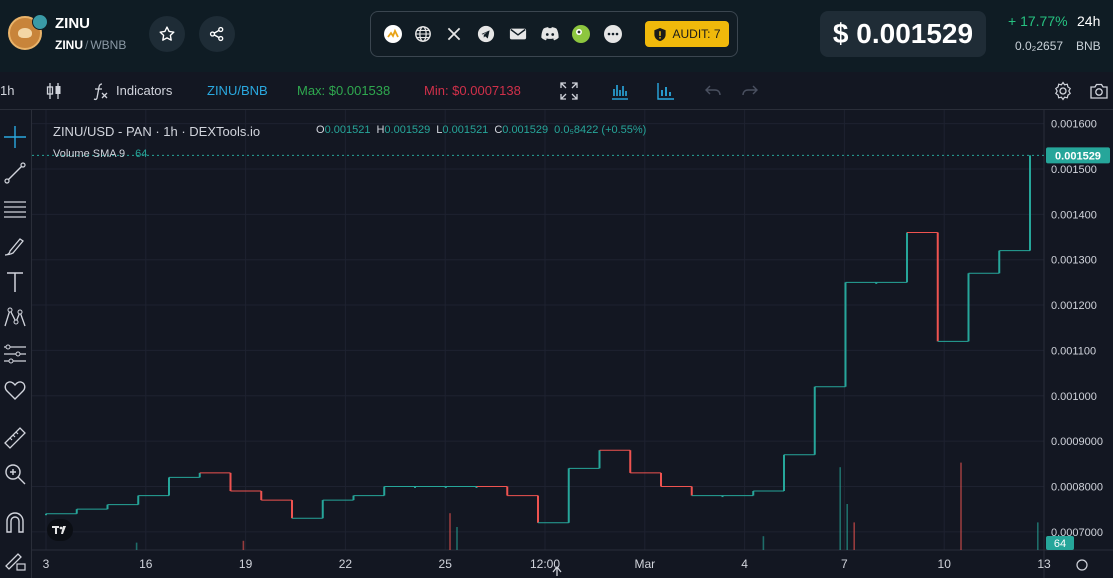 This screenshot has width=1113, height=578. Describe the element at coordinates (108, 45) in the screenshot. I see `pair-quote: WBNB` at that location.